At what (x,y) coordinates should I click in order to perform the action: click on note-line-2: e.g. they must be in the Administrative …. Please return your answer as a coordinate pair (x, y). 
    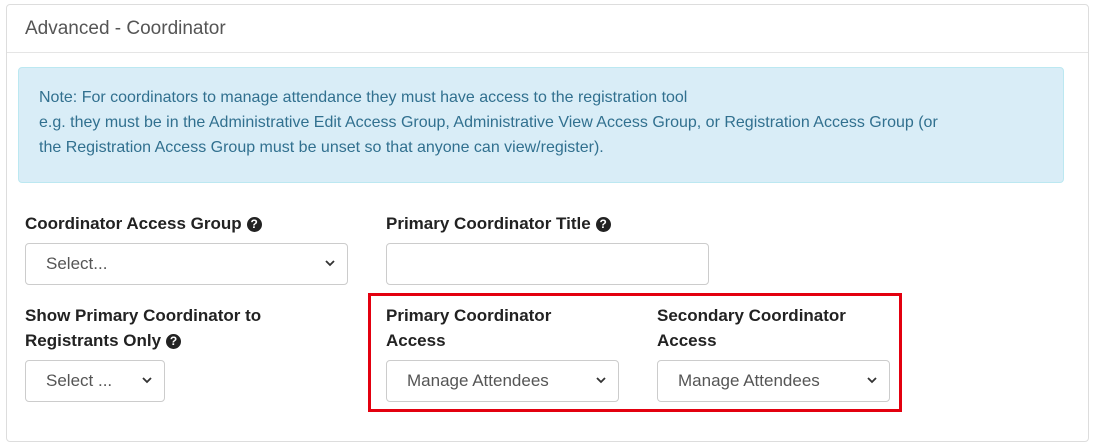
    Looking at the image, I should click on (488, 122).